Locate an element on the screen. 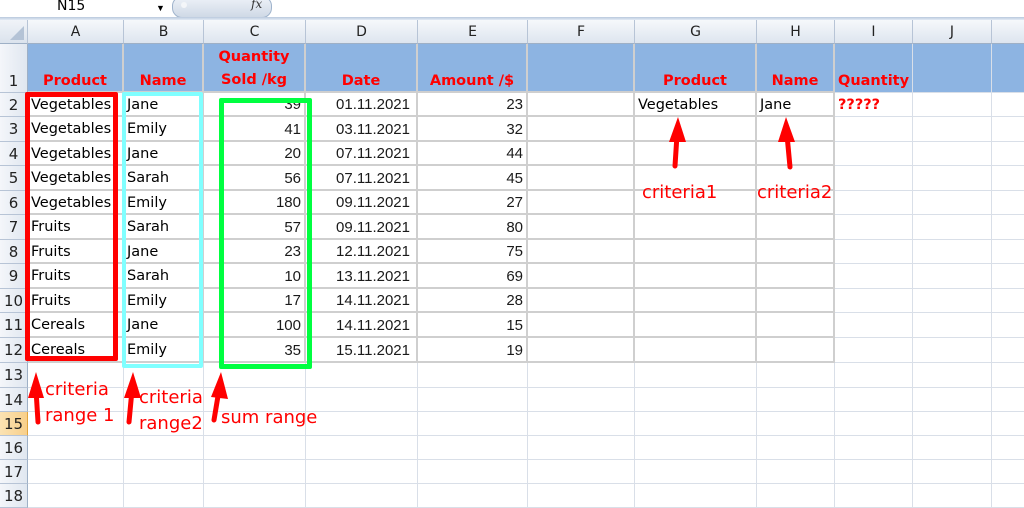  criteria-range1-label-line1: criteria is located at coordinates (77, 389).